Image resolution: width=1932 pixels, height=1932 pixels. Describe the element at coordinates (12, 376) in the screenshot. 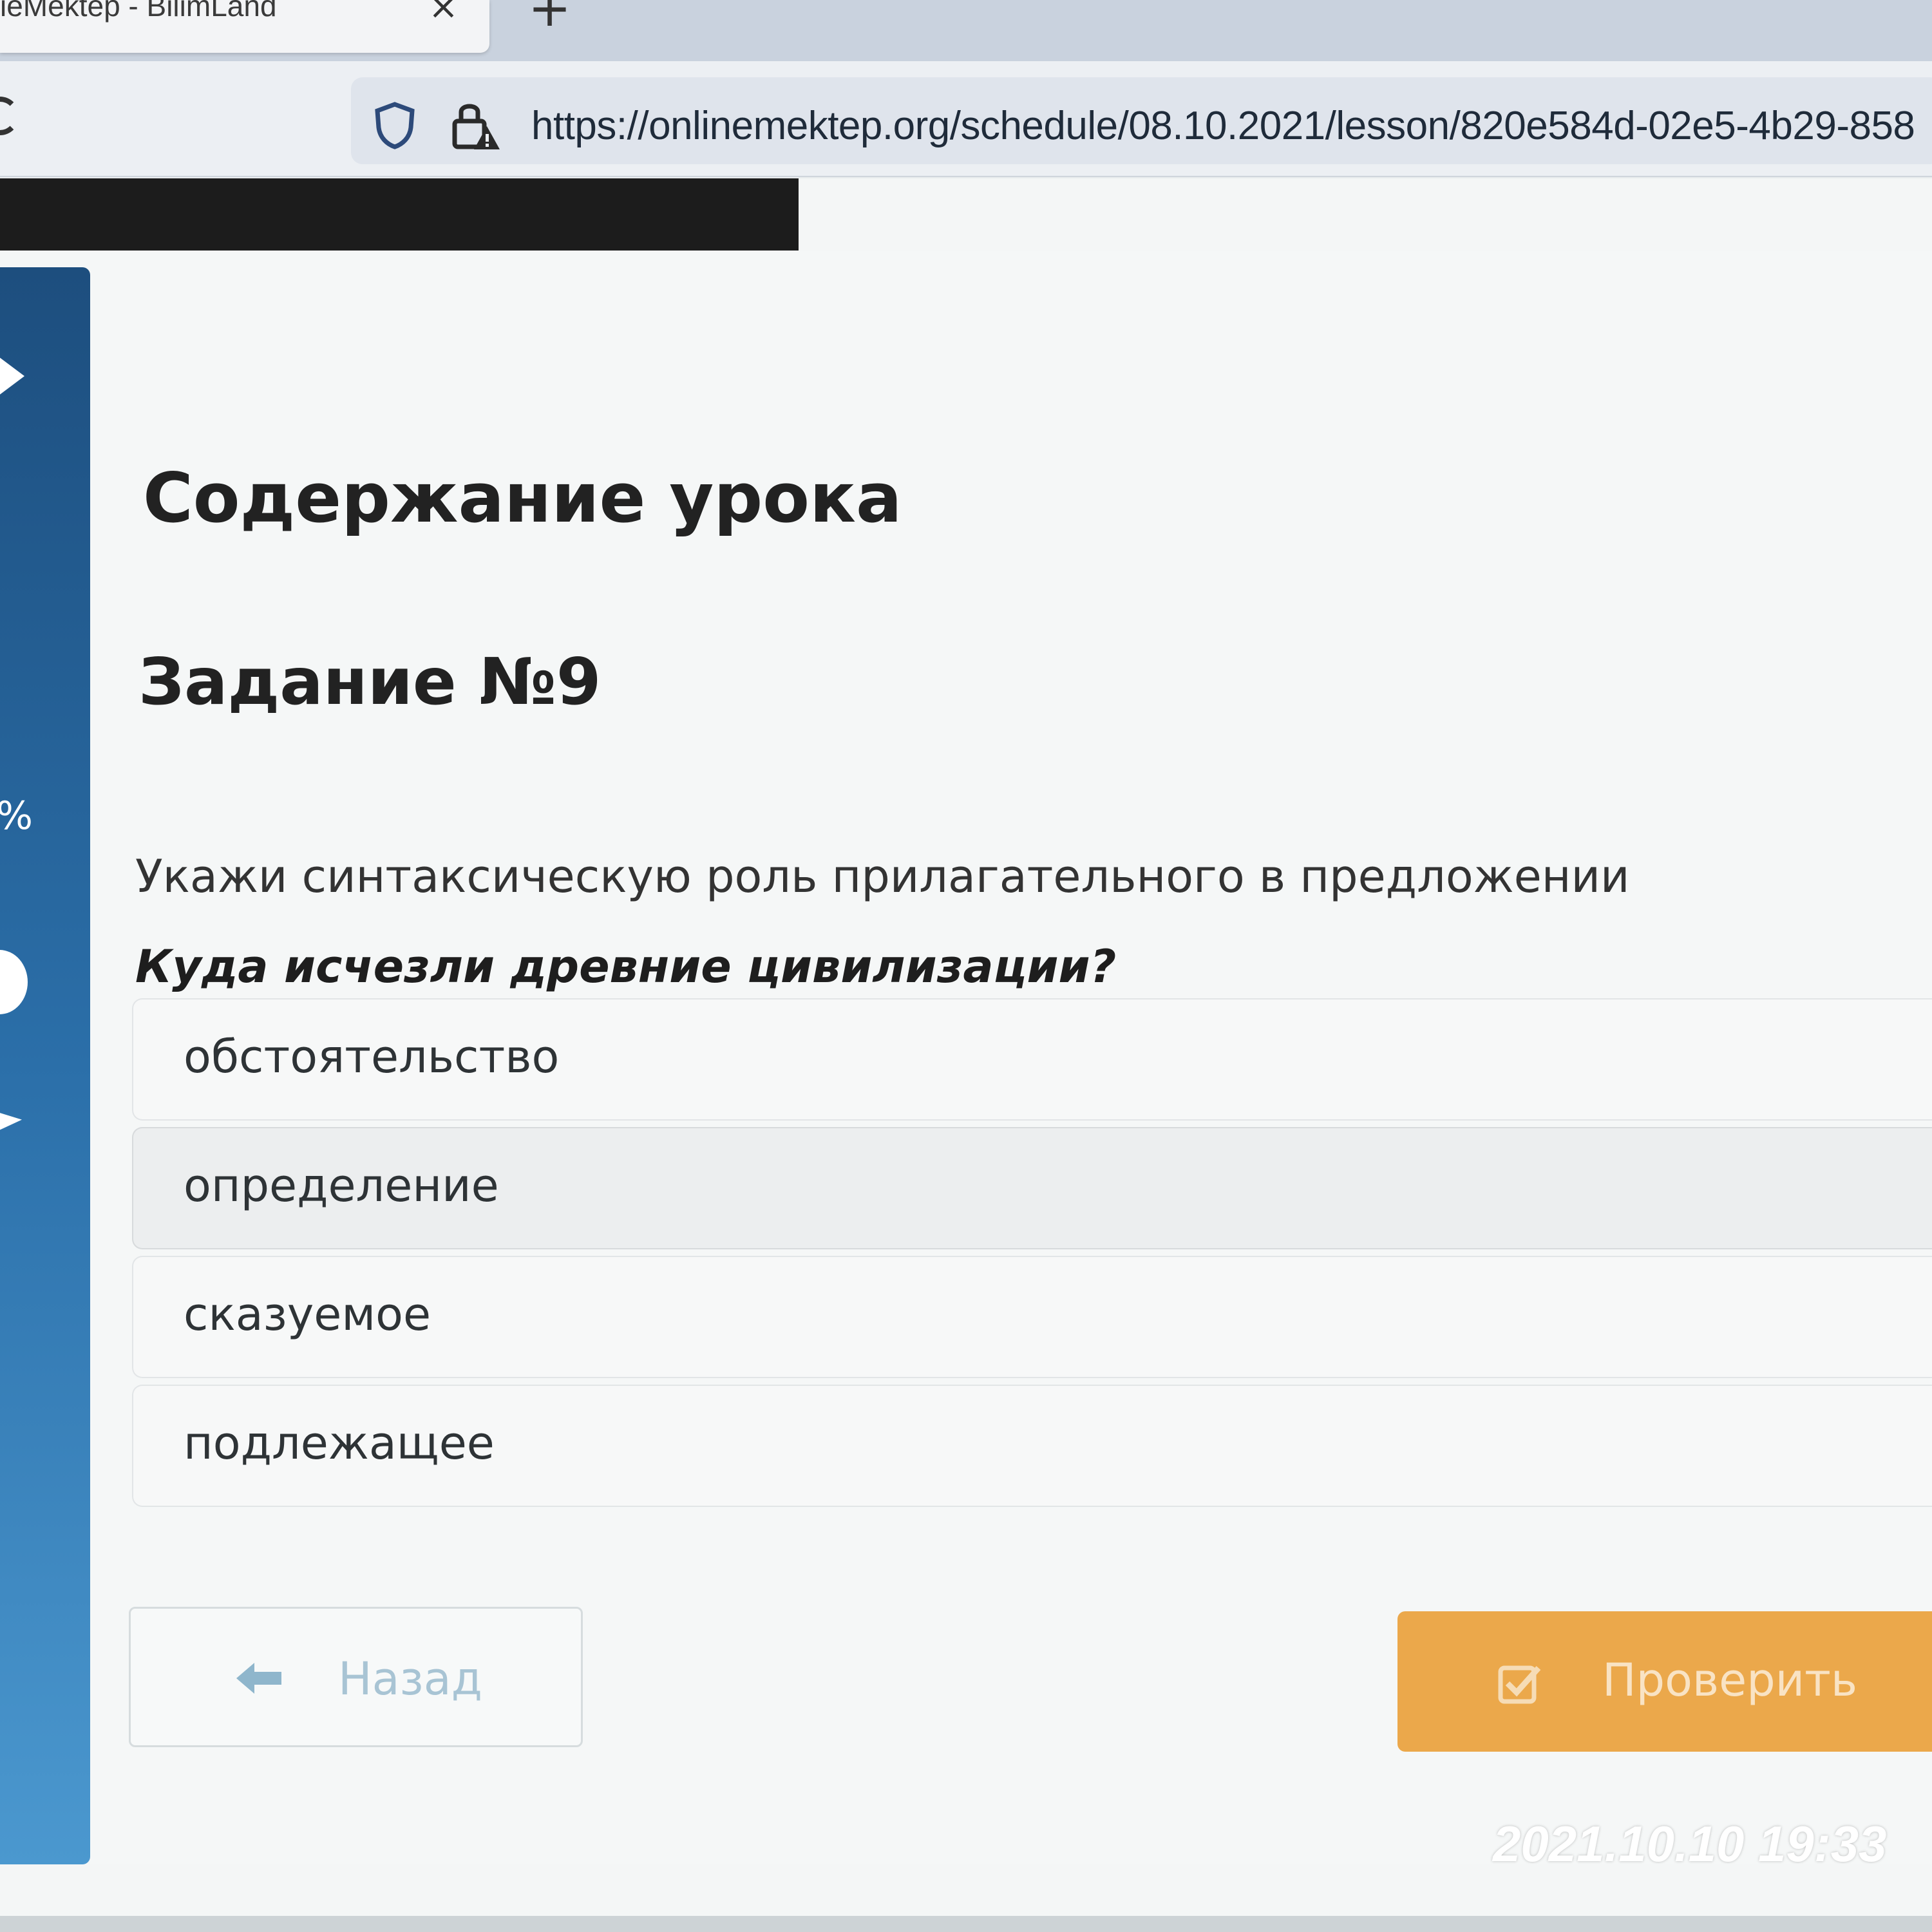

I see `sidebar-arrow-icon` at that location.